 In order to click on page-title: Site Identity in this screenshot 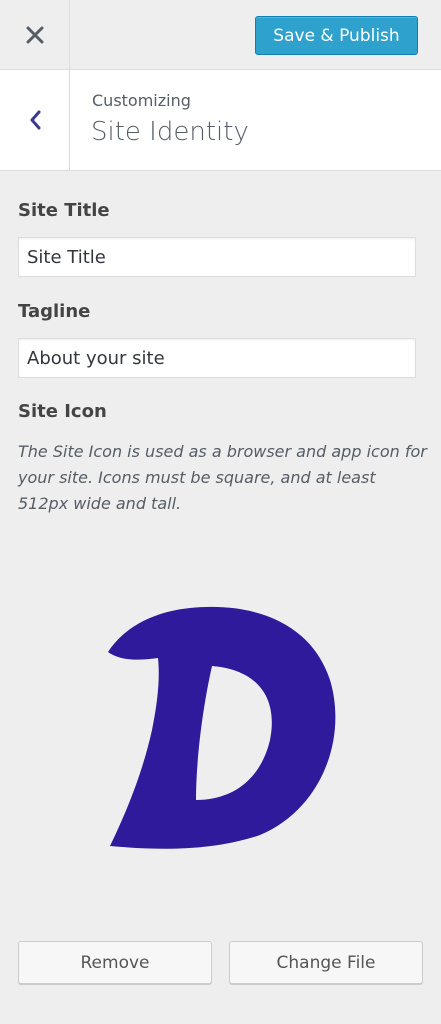, I will do `click(170, 132)`.